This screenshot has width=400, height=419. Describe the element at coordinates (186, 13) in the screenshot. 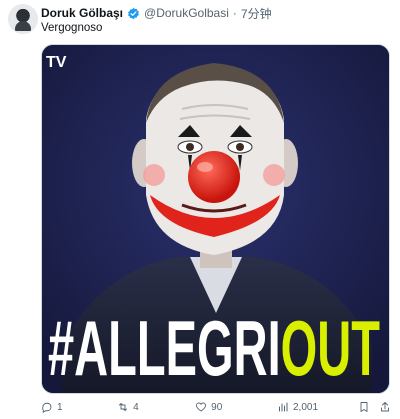

I see `author-handle: @DorukGolbasi` at that location.